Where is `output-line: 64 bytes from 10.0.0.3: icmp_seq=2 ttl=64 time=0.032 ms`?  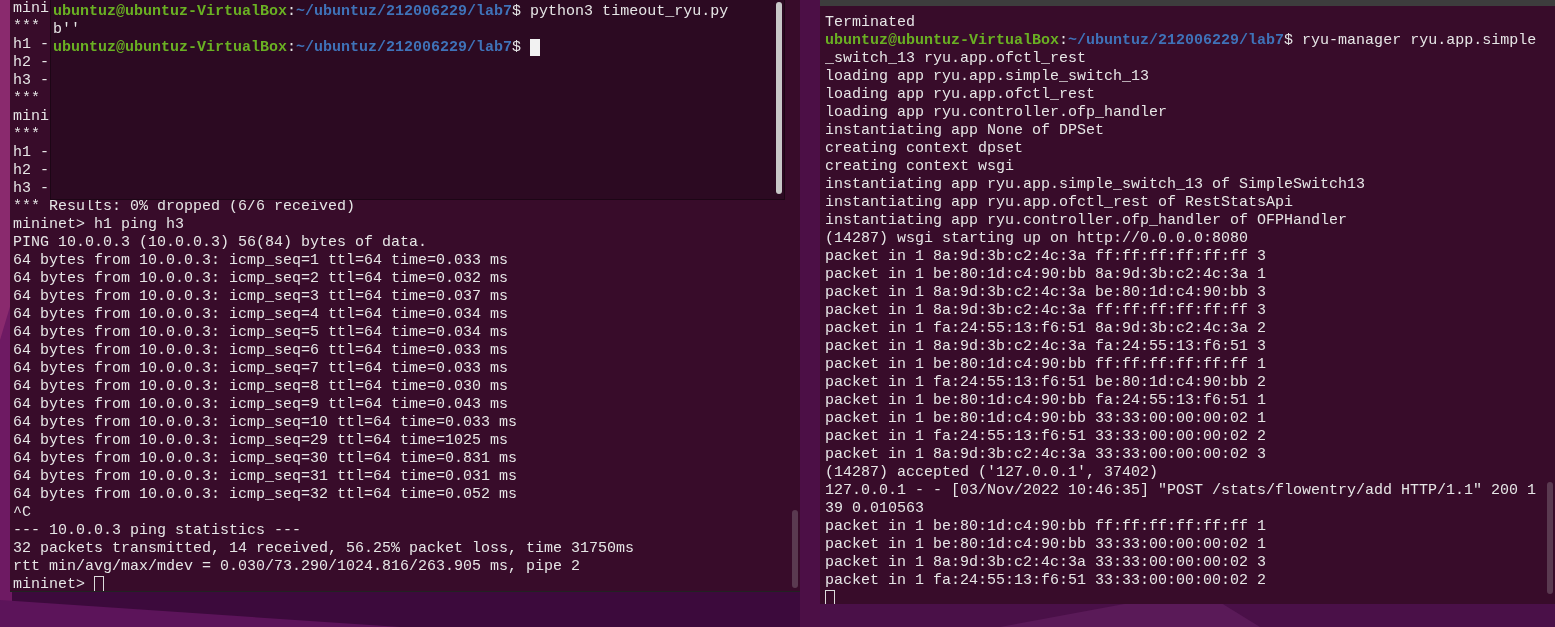
output-line: 64 bytes from 10.0.0.3: icmp_seq=2 ttl=64 time=0.032 ms is located at coordinates (261, 279).